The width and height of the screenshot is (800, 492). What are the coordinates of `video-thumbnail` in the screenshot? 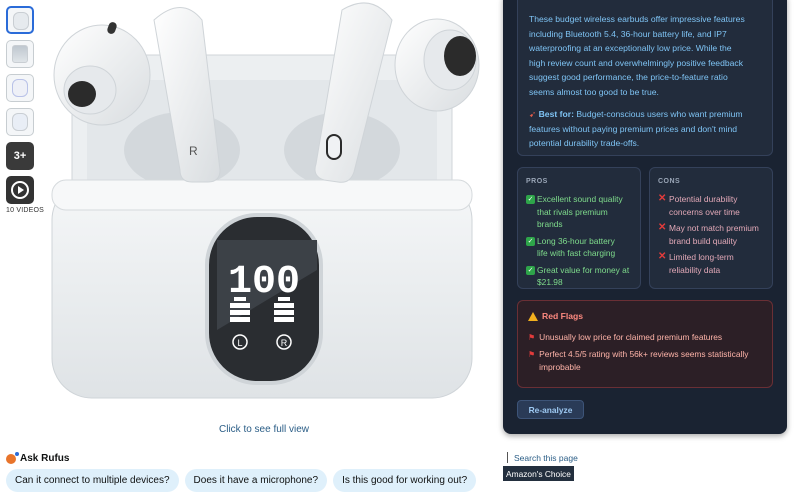 It's located at (20, 190).